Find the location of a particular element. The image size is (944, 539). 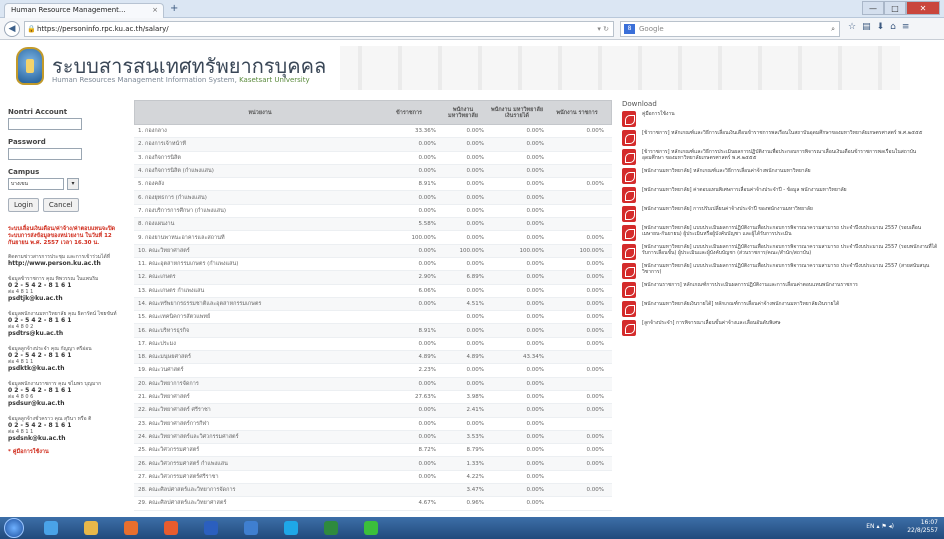

search-icon: ⌕ is located at coordinates (833, 29).